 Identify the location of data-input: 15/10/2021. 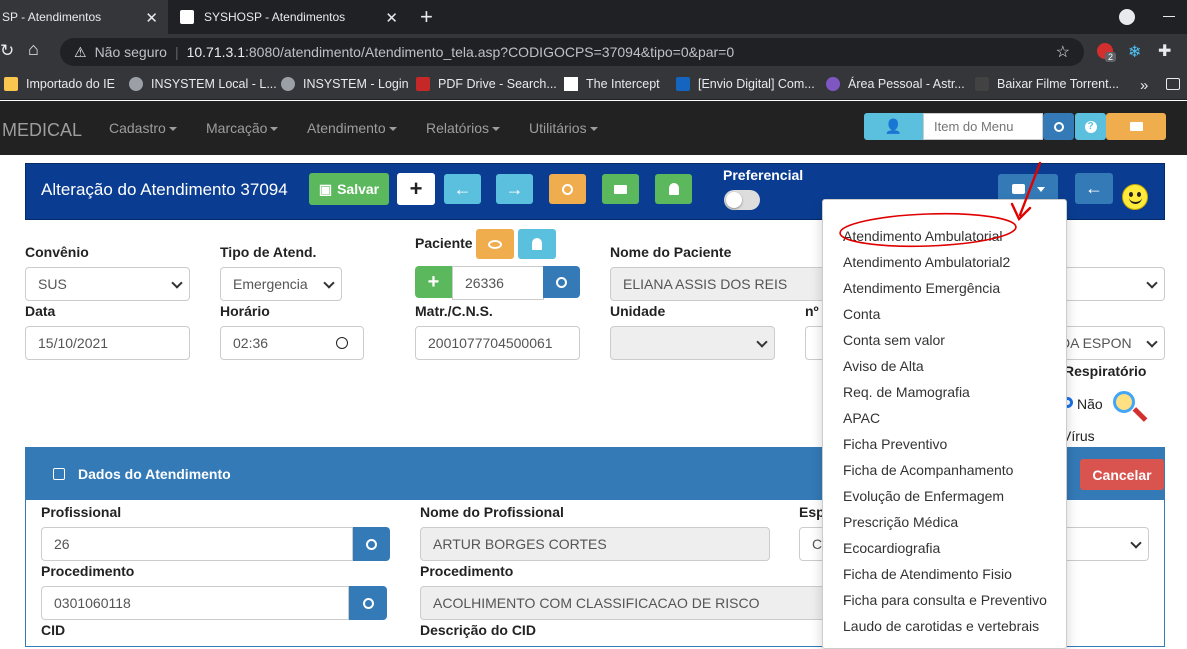
(107, 343).